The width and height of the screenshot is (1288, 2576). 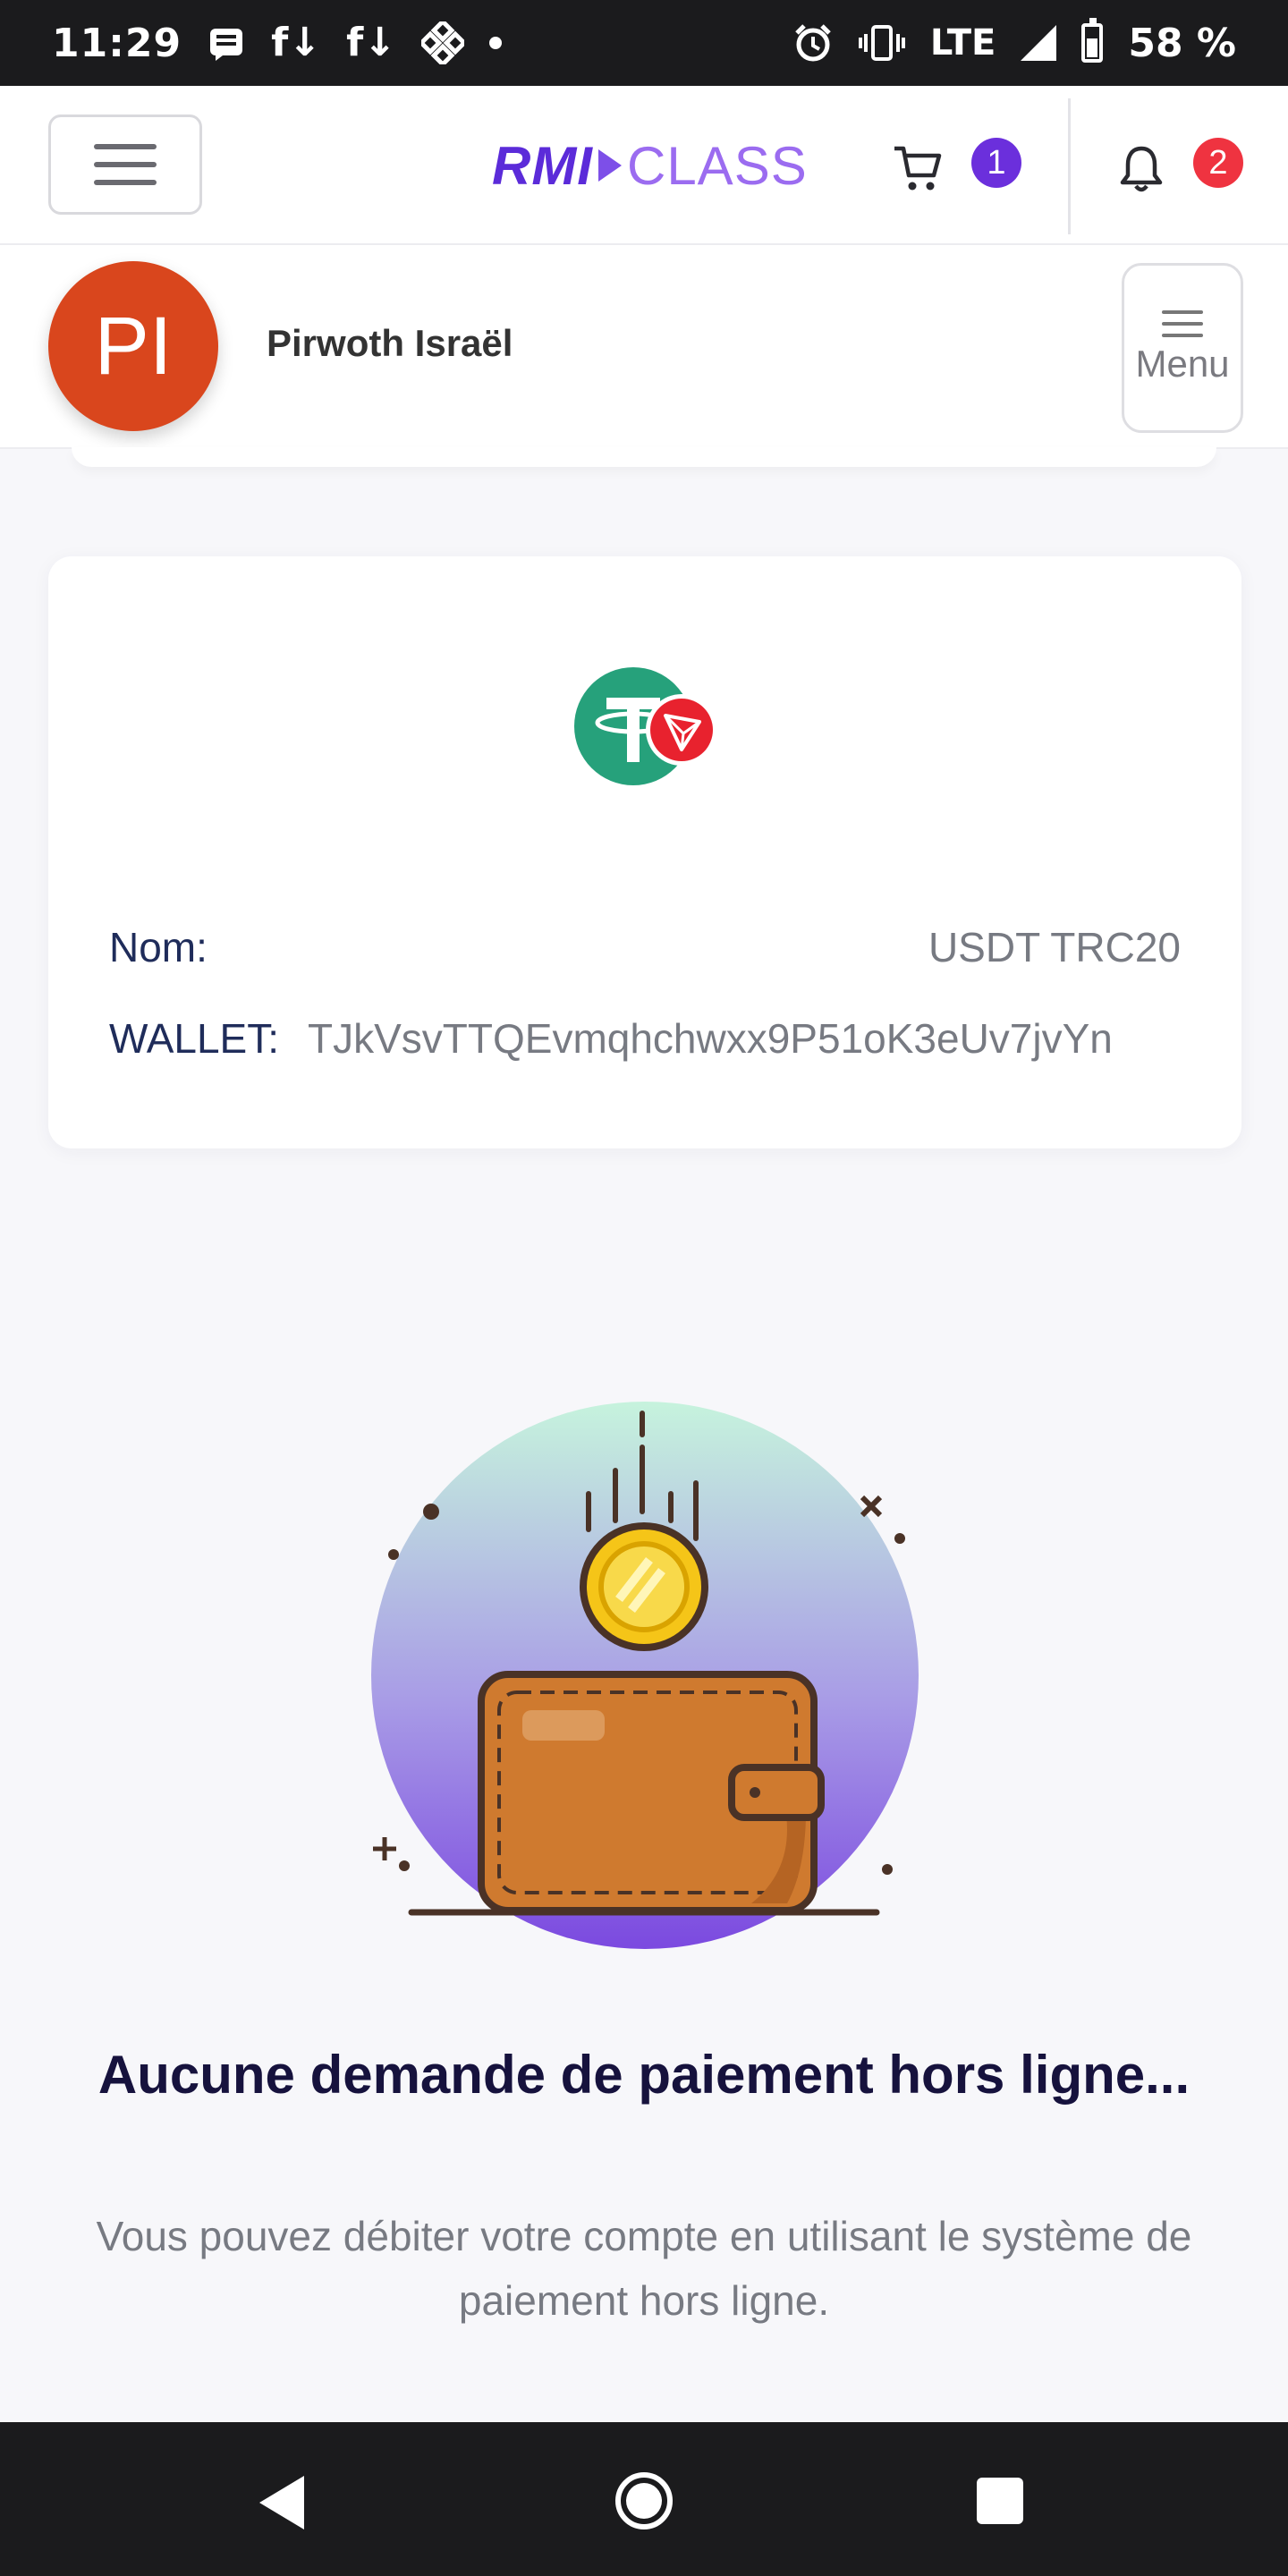 I want to click on brand-logo: RMI CLASS, so click(x=650, y=165).